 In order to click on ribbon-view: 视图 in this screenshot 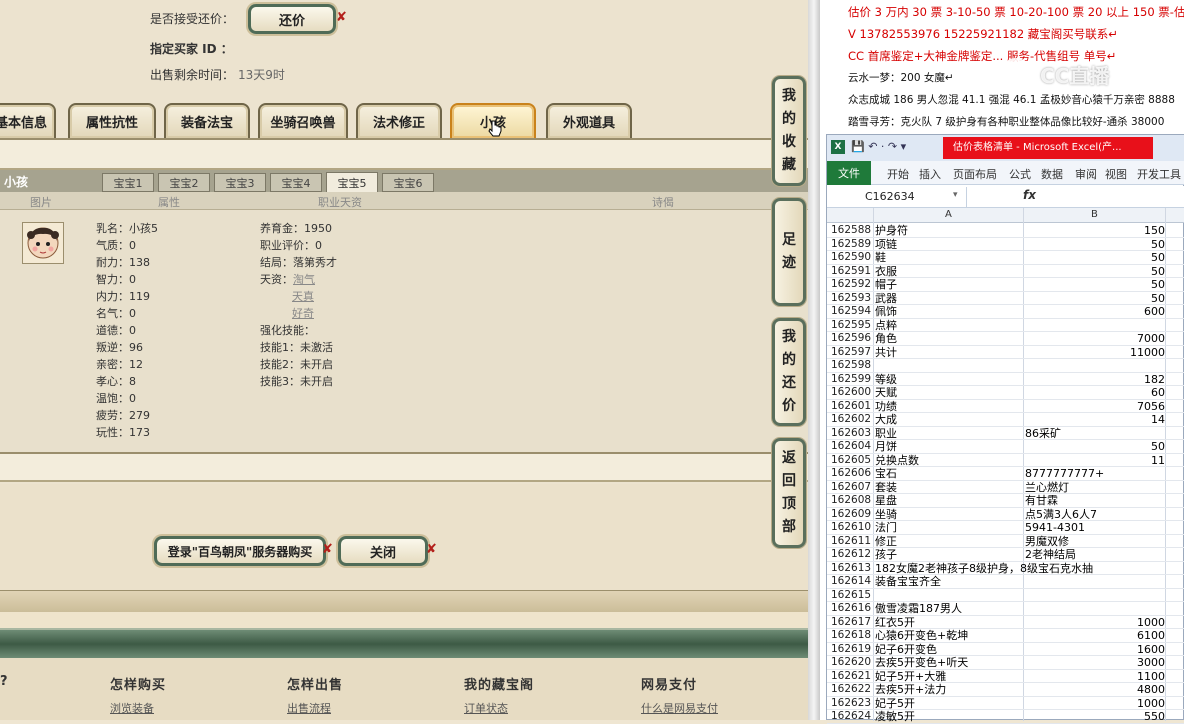, I will do `click(1116, 174)`.